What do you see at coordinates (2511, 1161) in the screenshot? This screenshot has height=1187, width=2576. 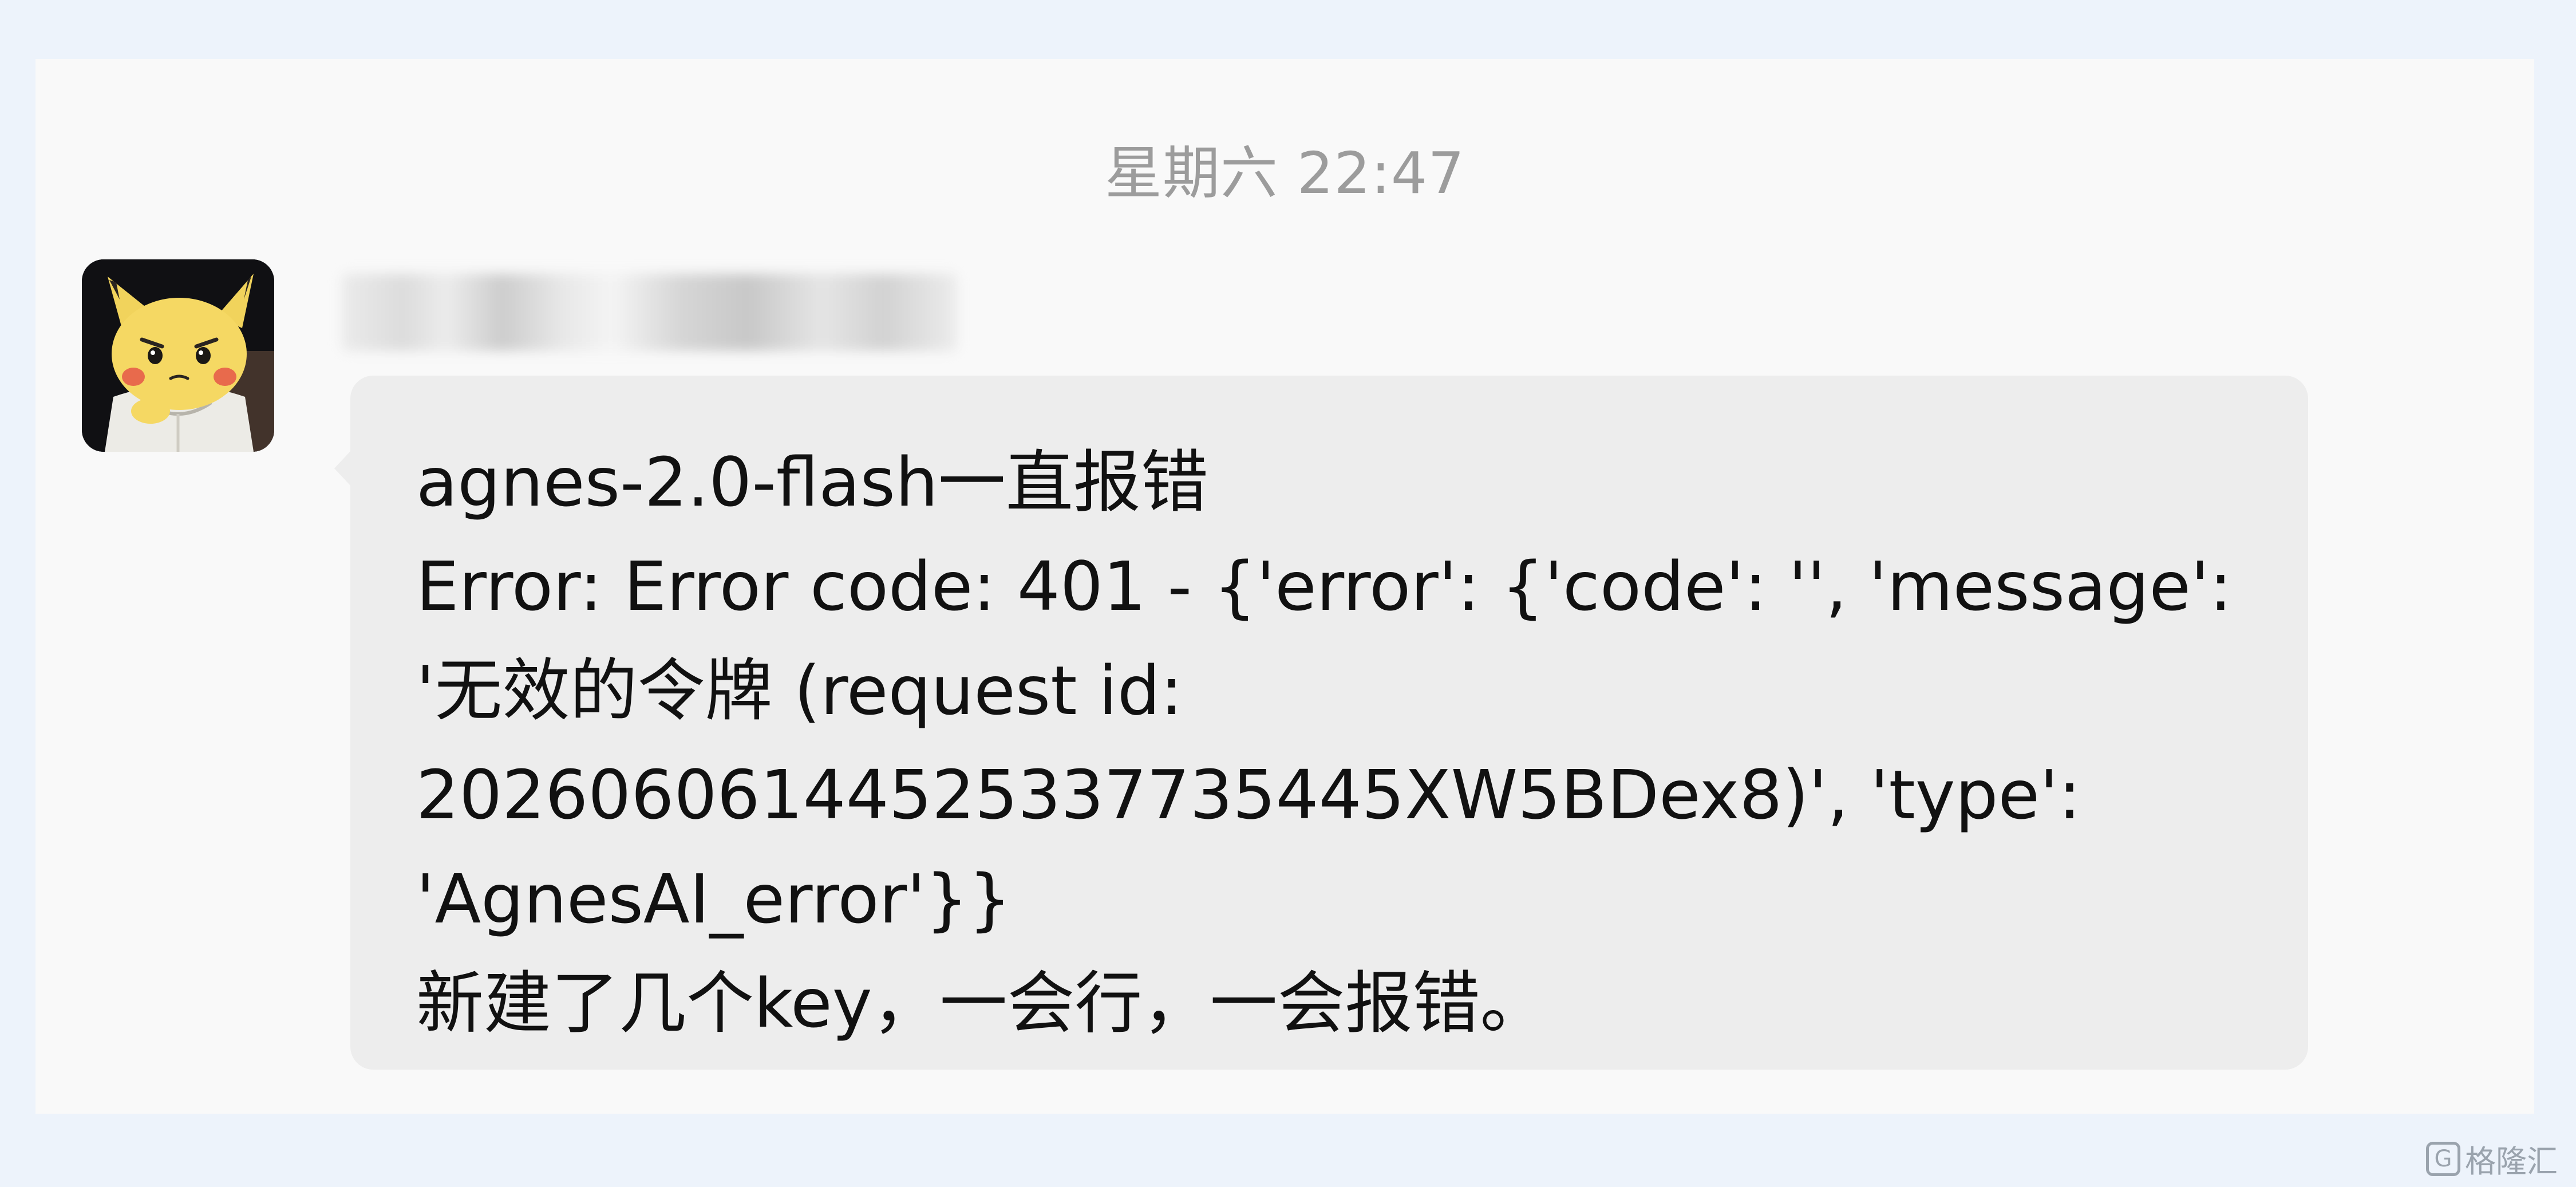 I see `watermark-text: 格隆汇` at bounding box center [2511, 1161].